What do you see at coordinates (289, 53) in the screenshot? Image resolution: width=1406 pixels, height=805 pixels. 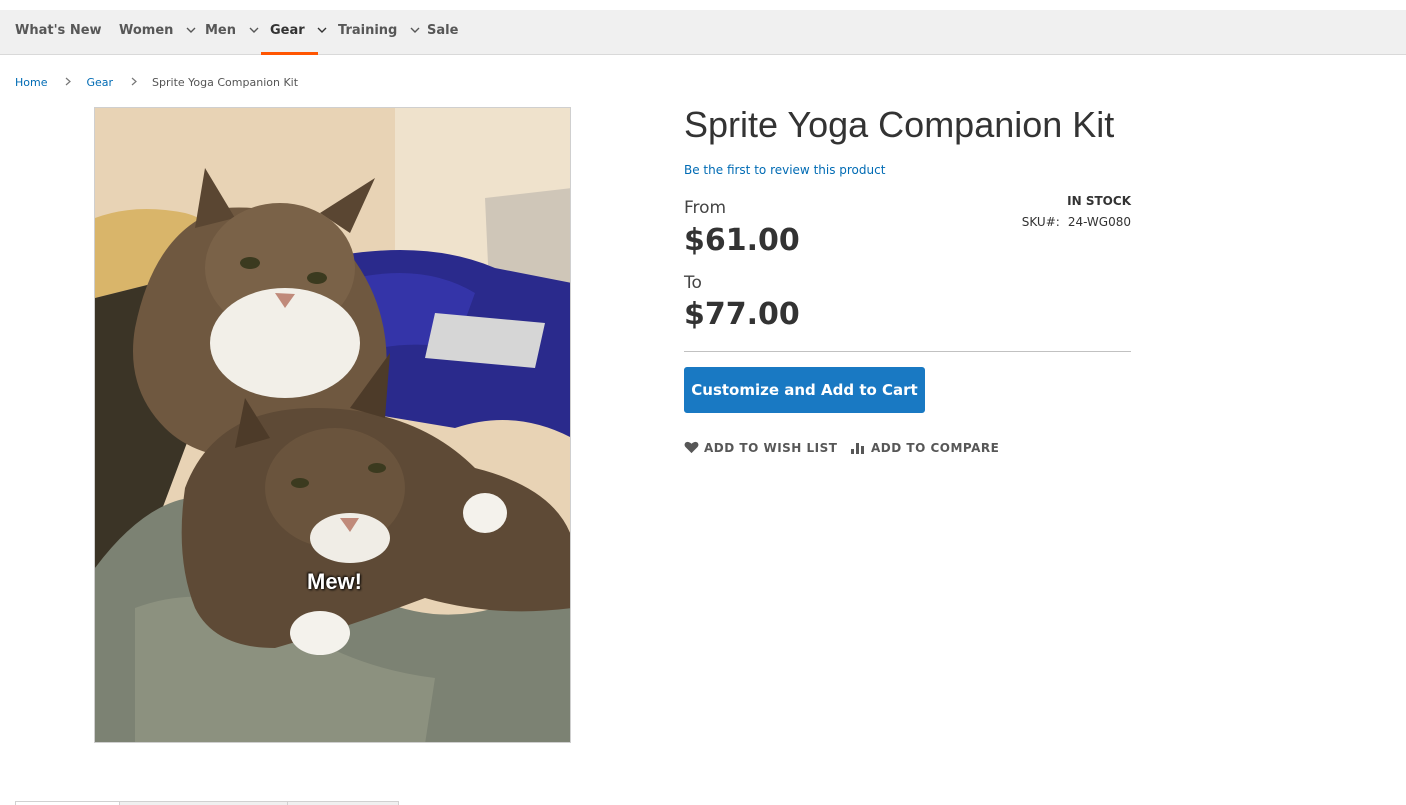 I see `active-nav-indicator` at bounding box center [289, 53].